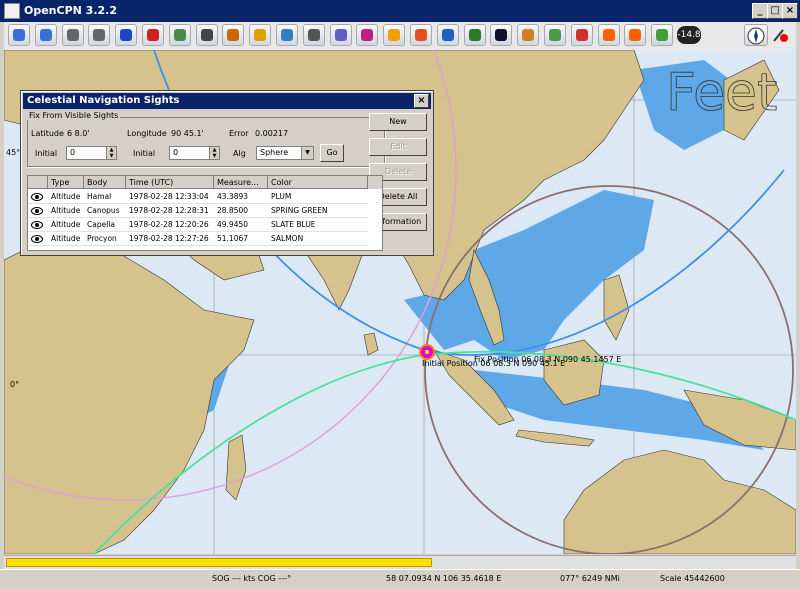 This screenshot has width=800, height=589. I want to click on go-button: Go, so click(332, 153).